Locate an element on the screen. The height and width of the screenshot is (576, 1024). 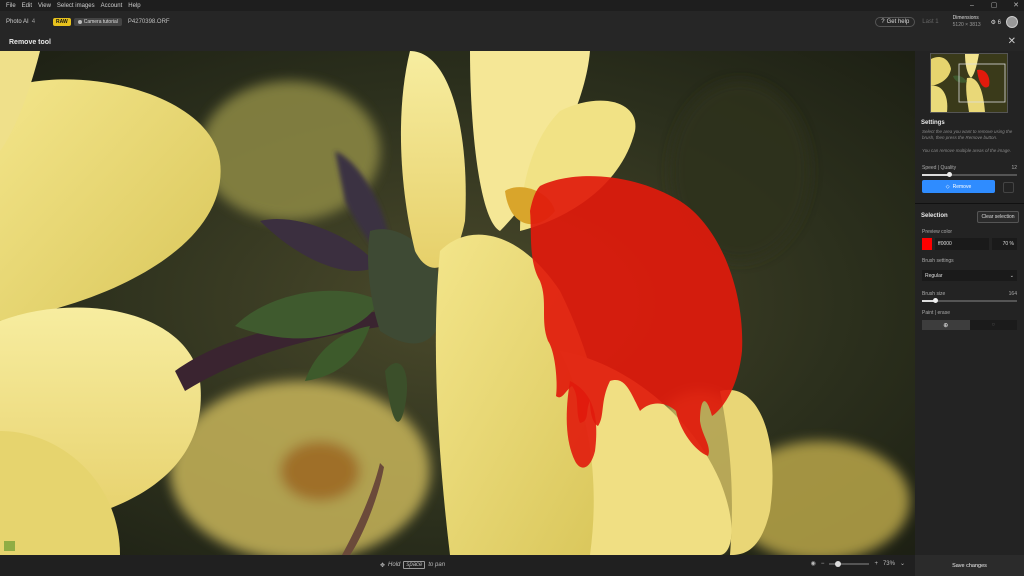
navigator-thumbnail is located at coordinates (969, 83).